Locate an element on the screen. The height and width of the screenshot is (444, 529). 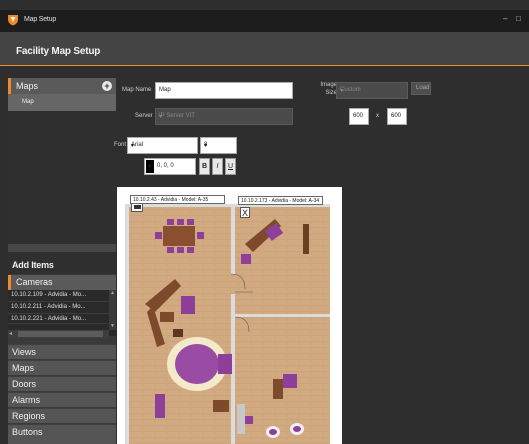
page-header: Facility Map Setup is located at coordinates (264, 49).